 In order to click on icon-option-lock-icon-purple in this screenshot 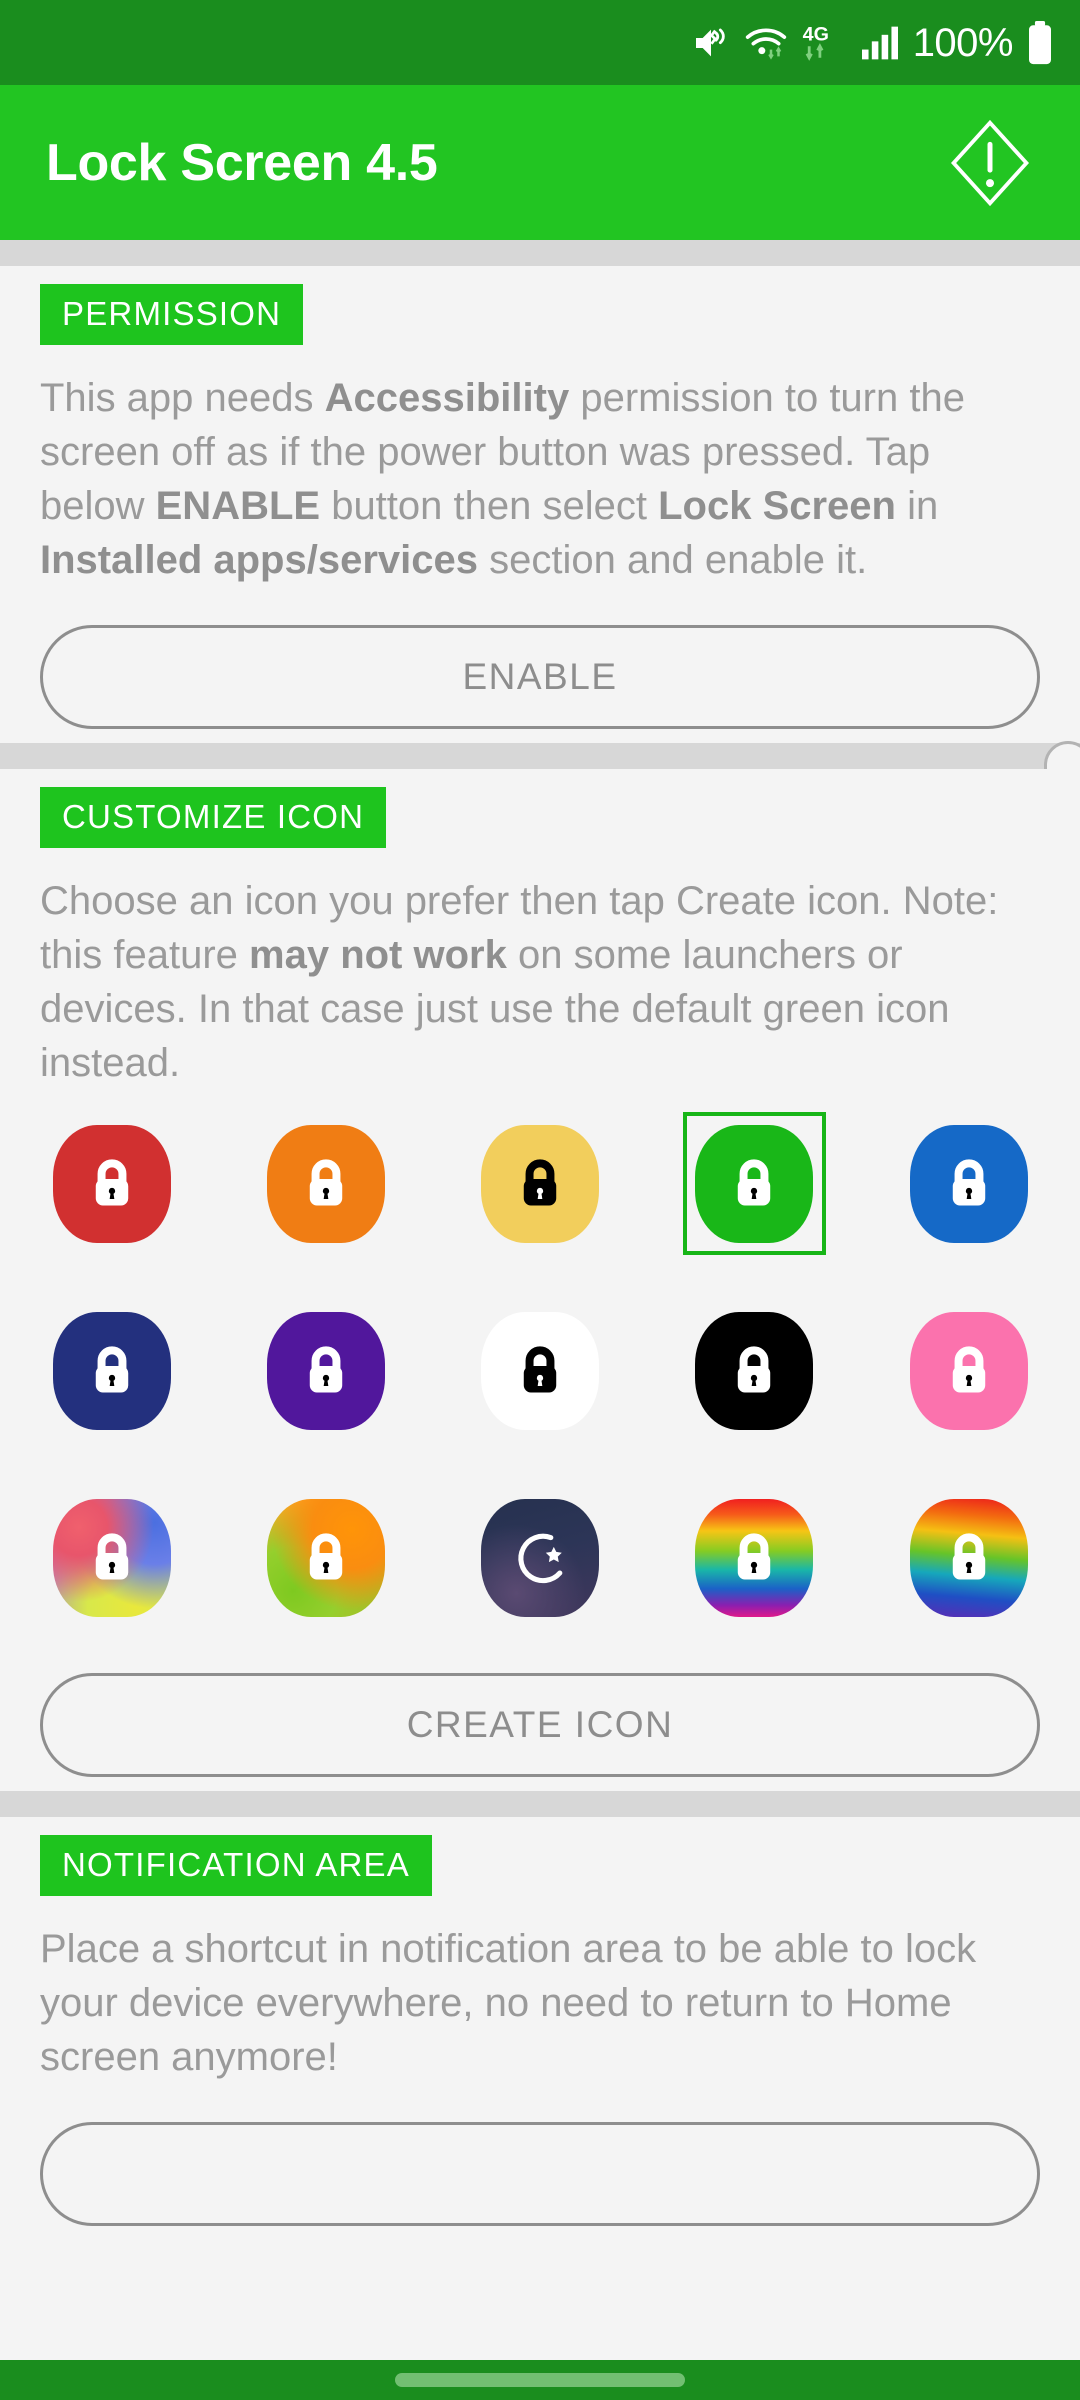, I will do `click(325, 1370)`.